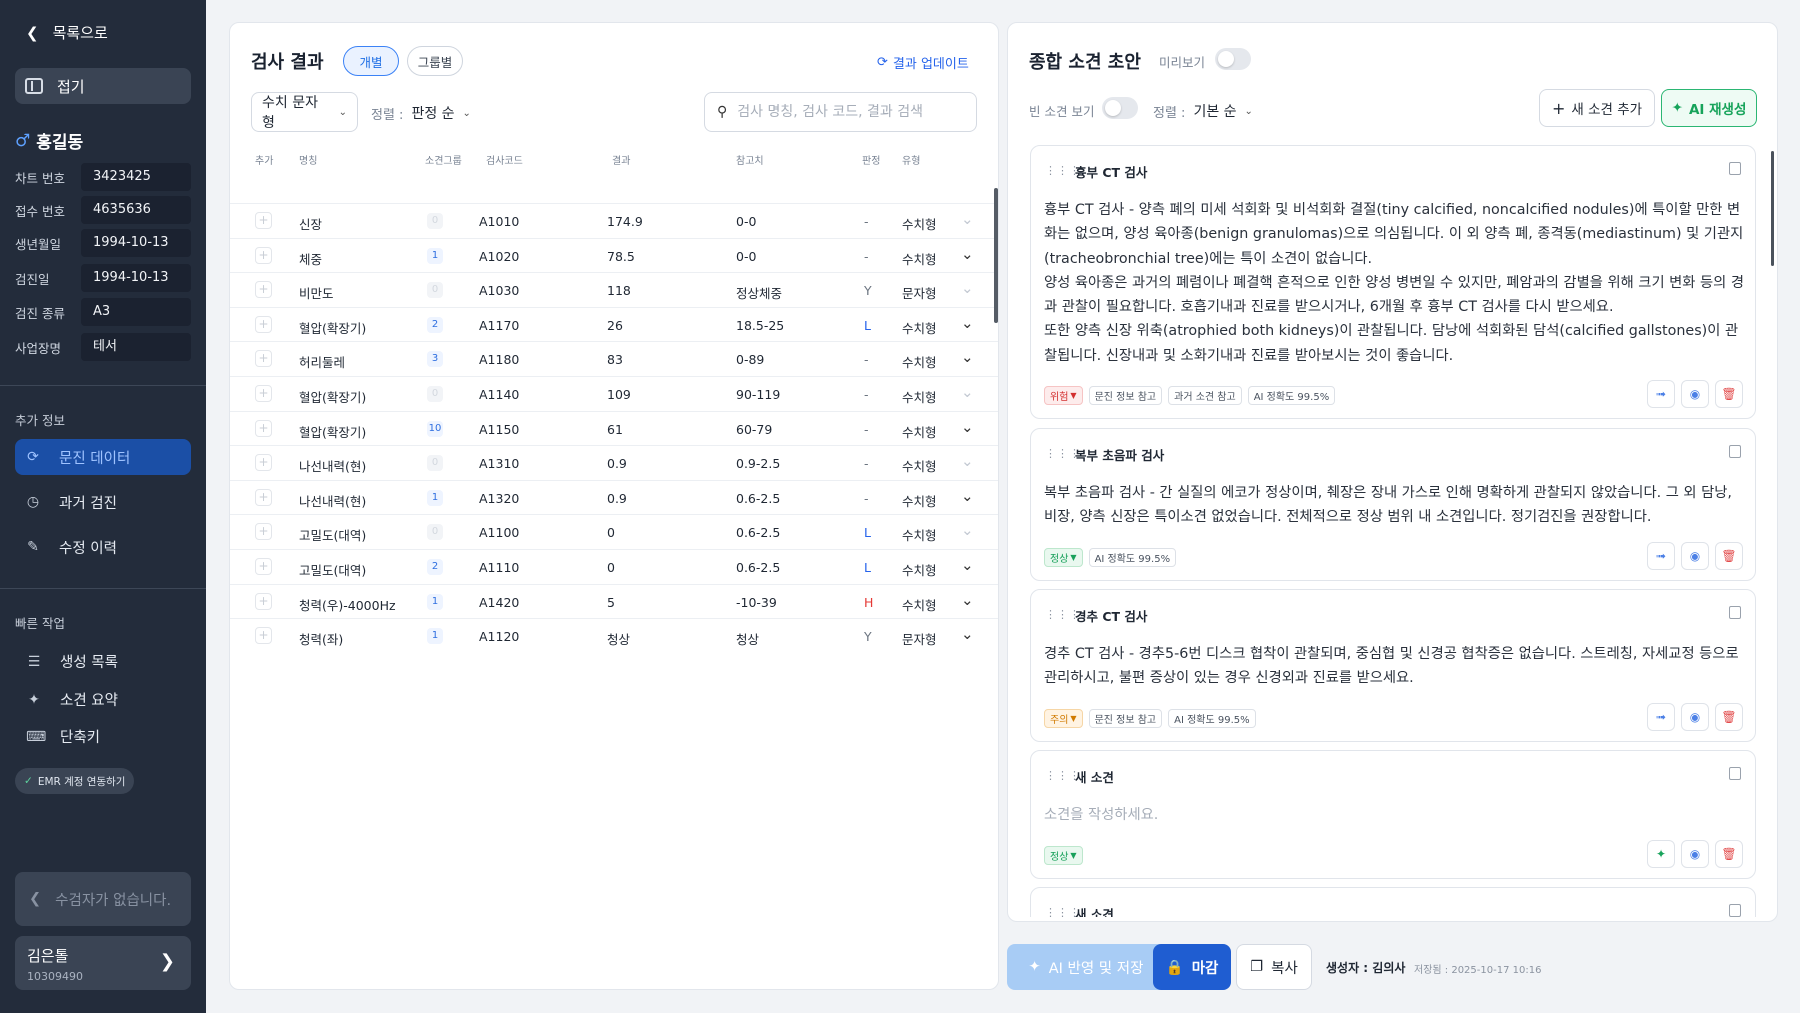  Describe the element at coordinates (435, 61) in the screenshot. I see `tab-group: 그룹별` at that location.